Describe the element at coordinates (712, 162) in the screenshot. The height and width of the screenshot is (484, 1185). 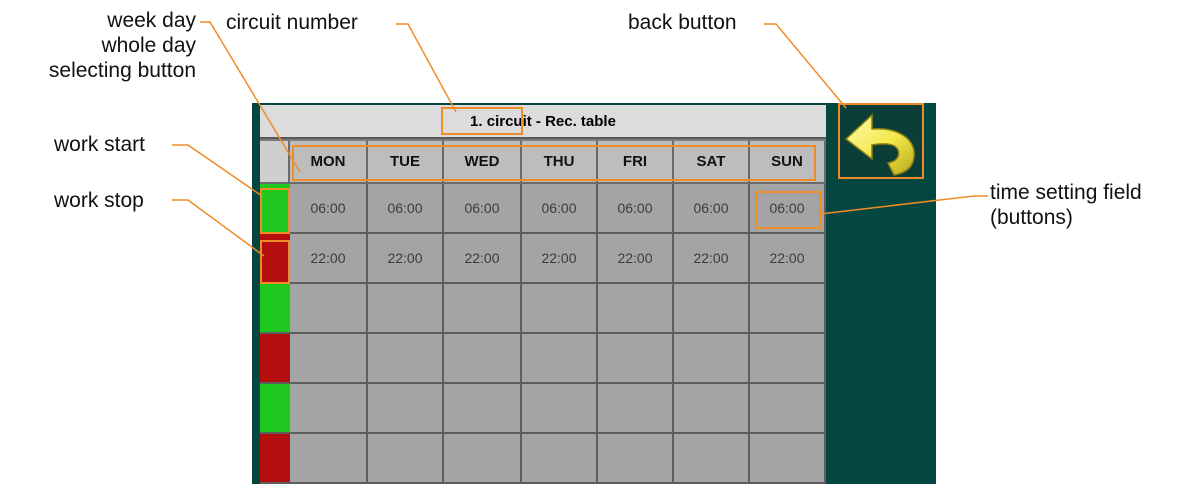
I see `weekday-button-sat: SAT` at that location.